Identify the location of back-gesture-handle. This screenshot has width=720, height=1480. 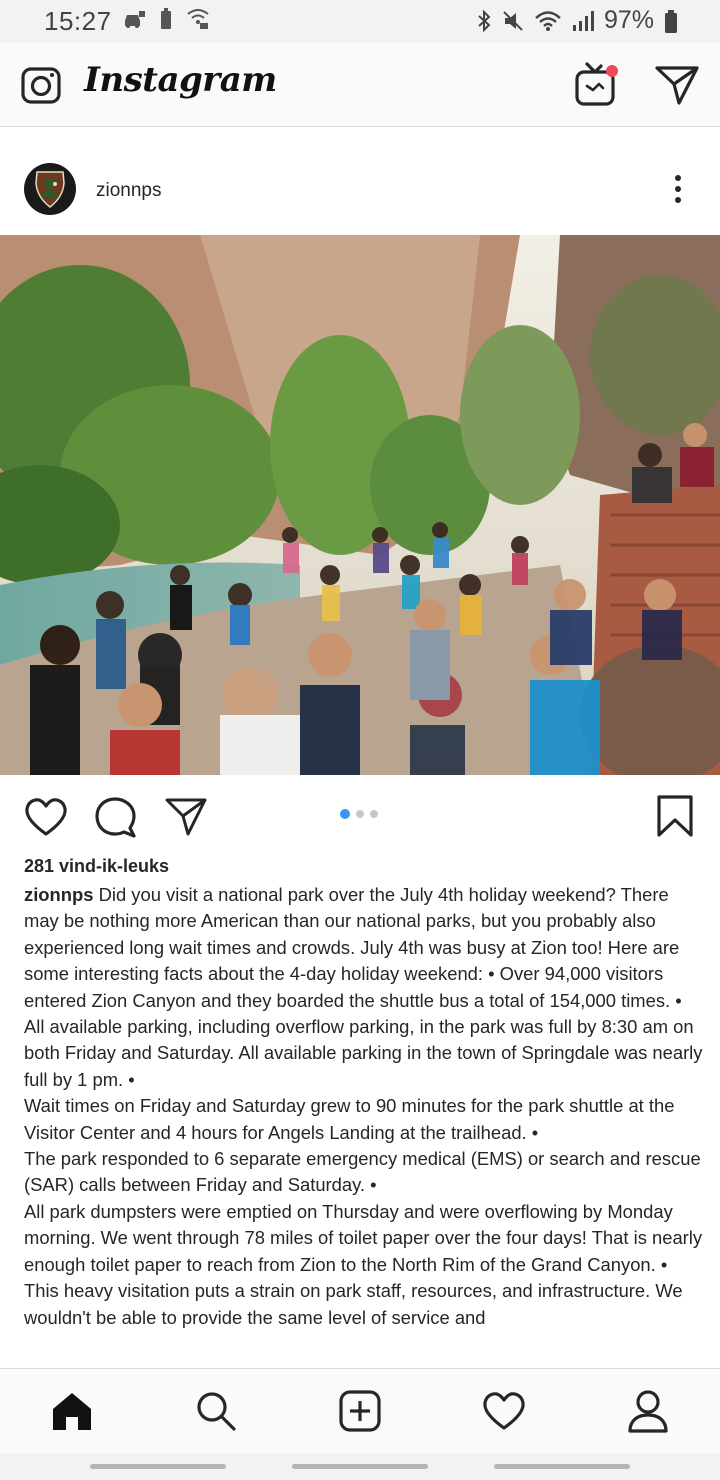
(158, 1466).